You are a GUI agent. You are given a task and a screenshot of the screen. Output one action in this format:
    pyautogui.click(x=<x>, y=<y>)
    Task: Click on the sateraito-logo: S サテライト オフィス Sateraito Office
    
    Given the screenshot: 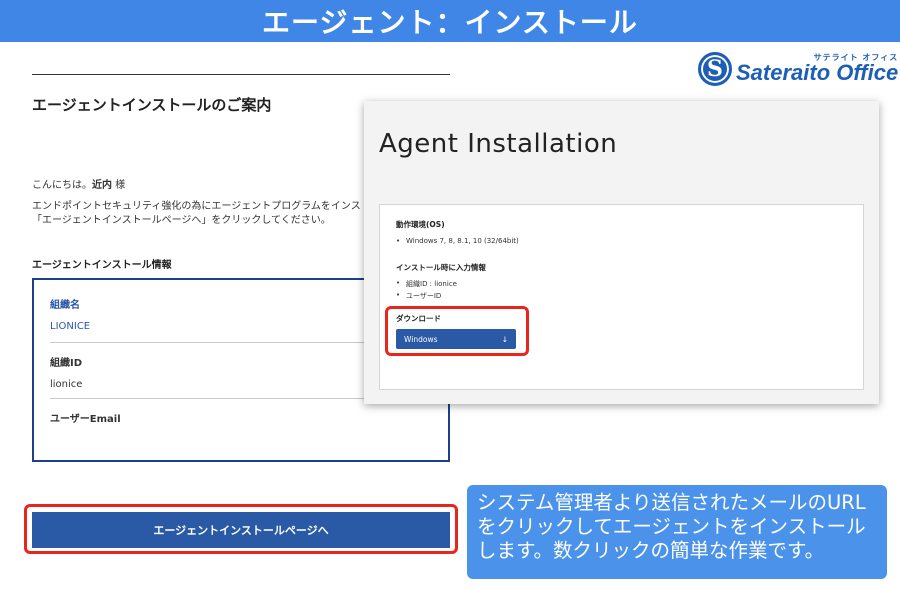 What is the action you would take?
    pyautogui.click(x=798, y=69)
    